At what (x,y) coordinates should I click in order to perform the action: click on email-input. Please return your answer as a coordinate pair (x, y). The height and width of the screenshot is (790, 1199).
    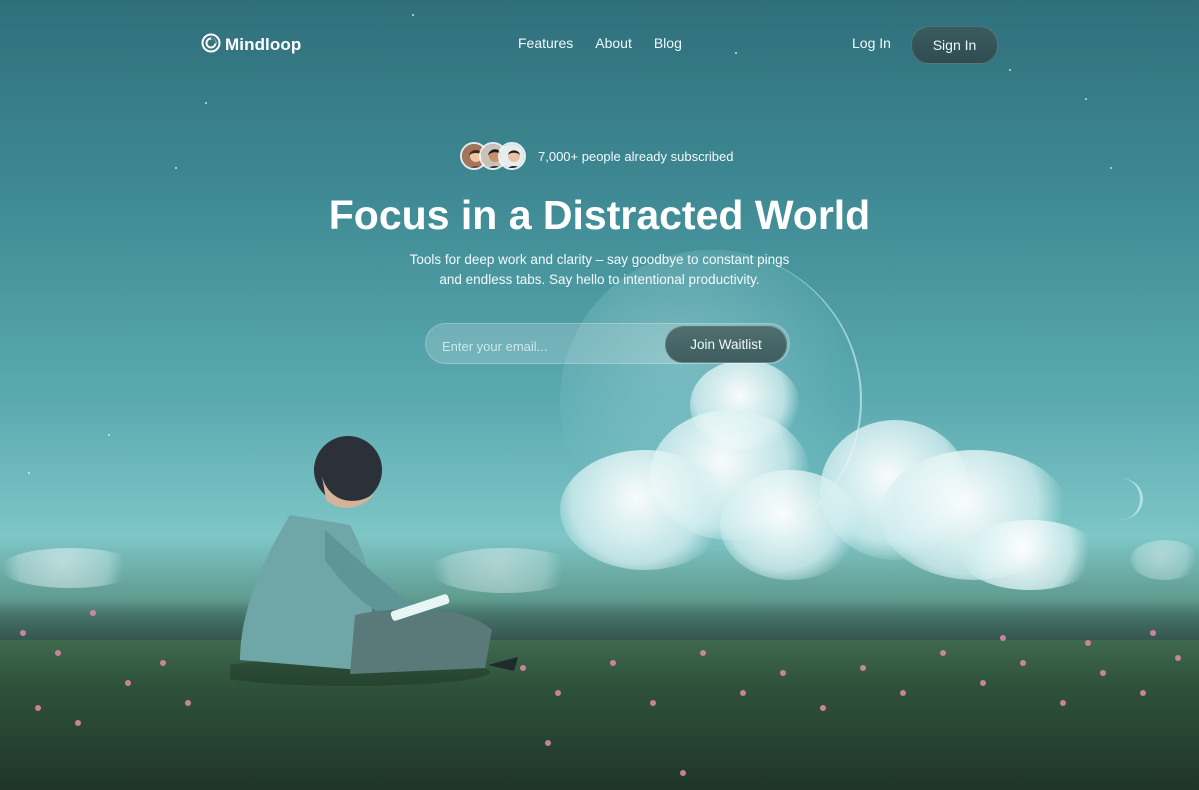
    Looking at the image, I should click on (552, 346).